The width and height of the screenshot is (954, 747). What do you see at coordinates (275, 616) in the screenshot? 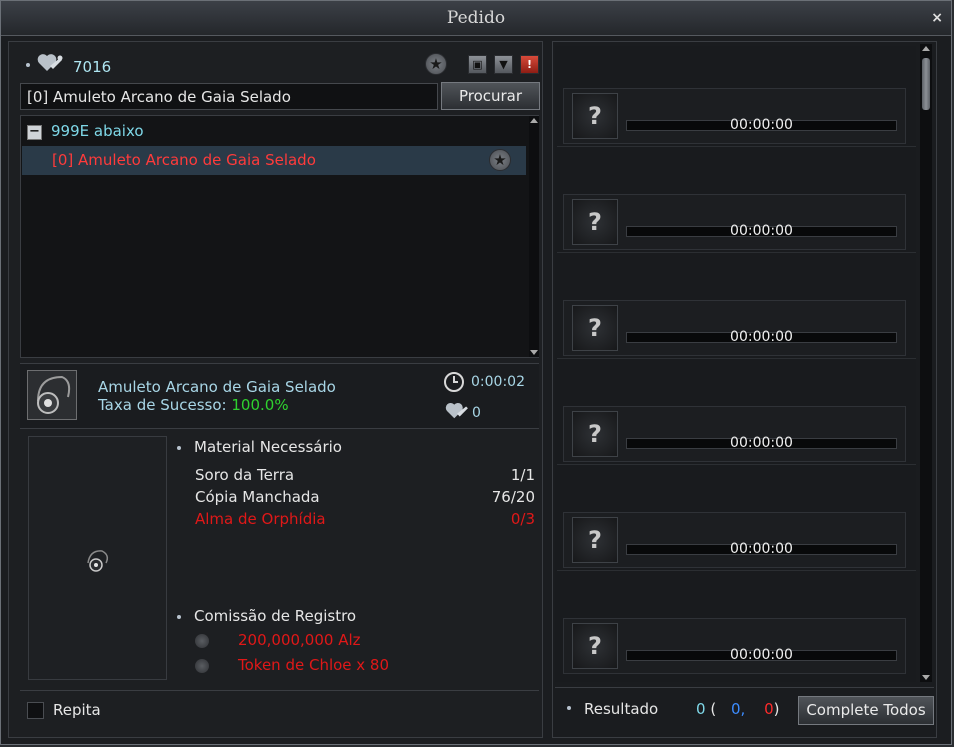
I see `commission-header: Comissão de Registro` at bounding box center [275, 616].